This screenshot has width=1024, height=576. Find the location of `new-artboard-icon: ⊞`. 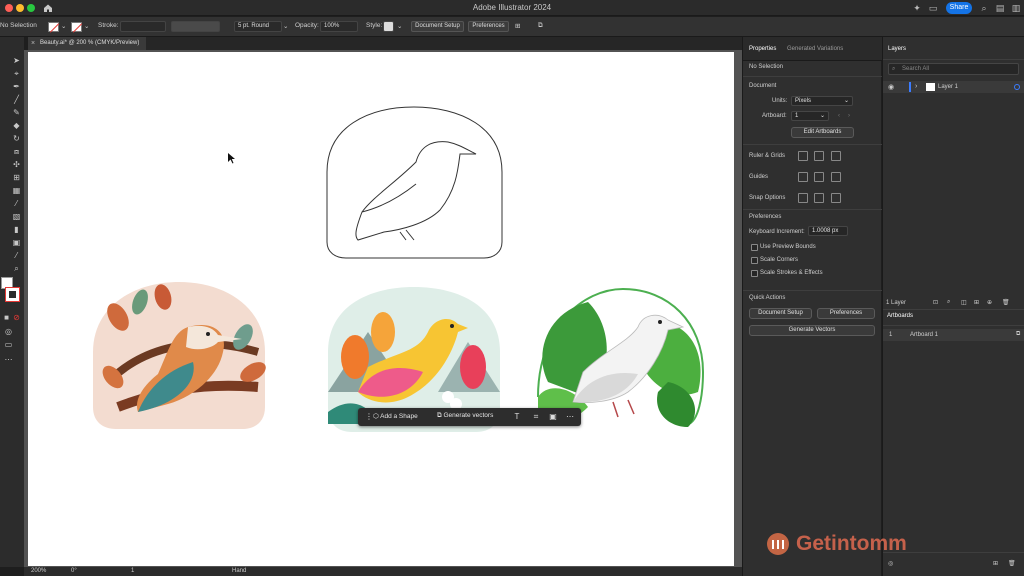

new-artboard-icon: ⊞ is located at coordinates (995, 563).